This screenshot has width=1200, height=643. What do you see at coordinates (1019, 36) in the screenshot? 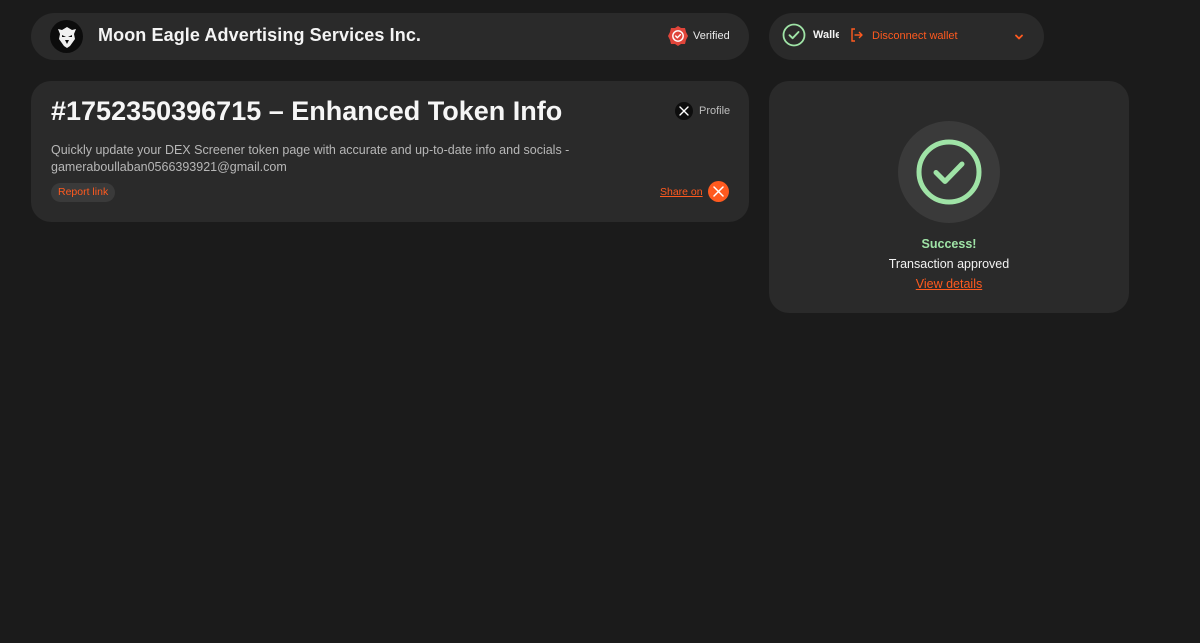
I see `chevron-down-icon` at bounding box center [1019, 36].